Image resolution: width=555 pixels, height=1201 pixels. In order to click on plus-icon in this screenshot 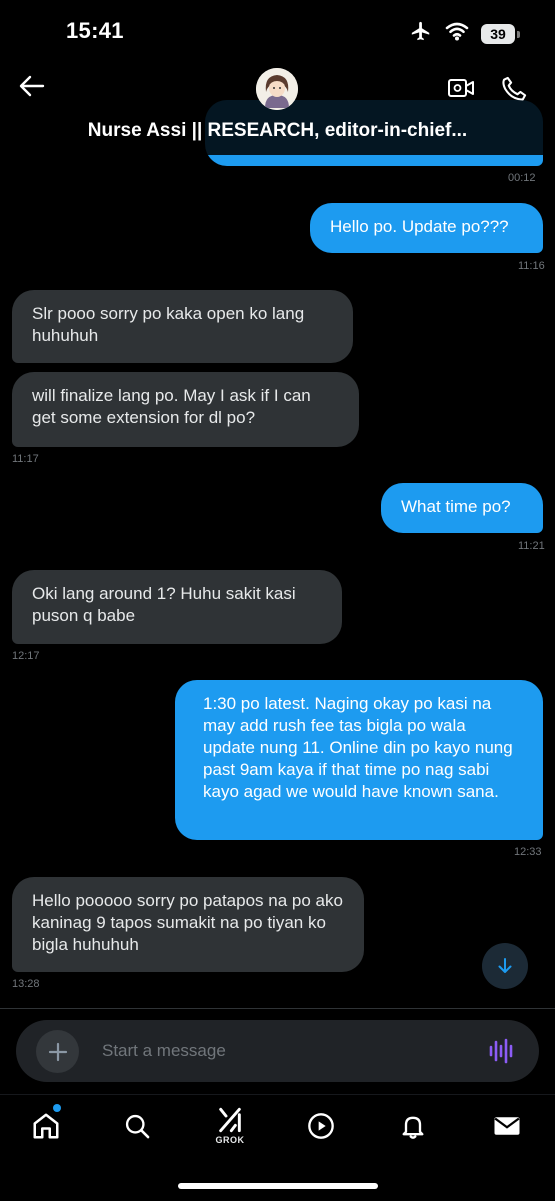, I will do `click(57, 1051)`.